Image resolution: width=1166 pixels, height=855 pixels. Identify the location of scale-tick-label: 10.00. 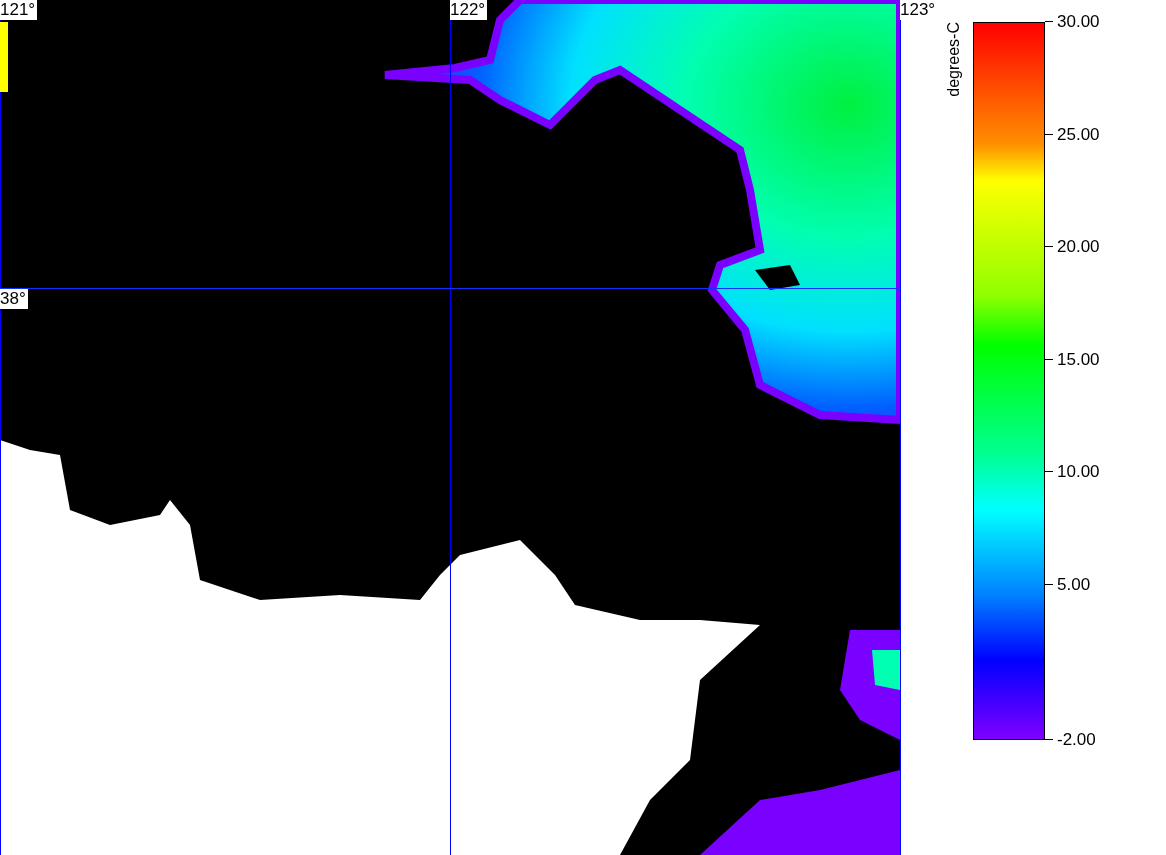
(1078, 472).